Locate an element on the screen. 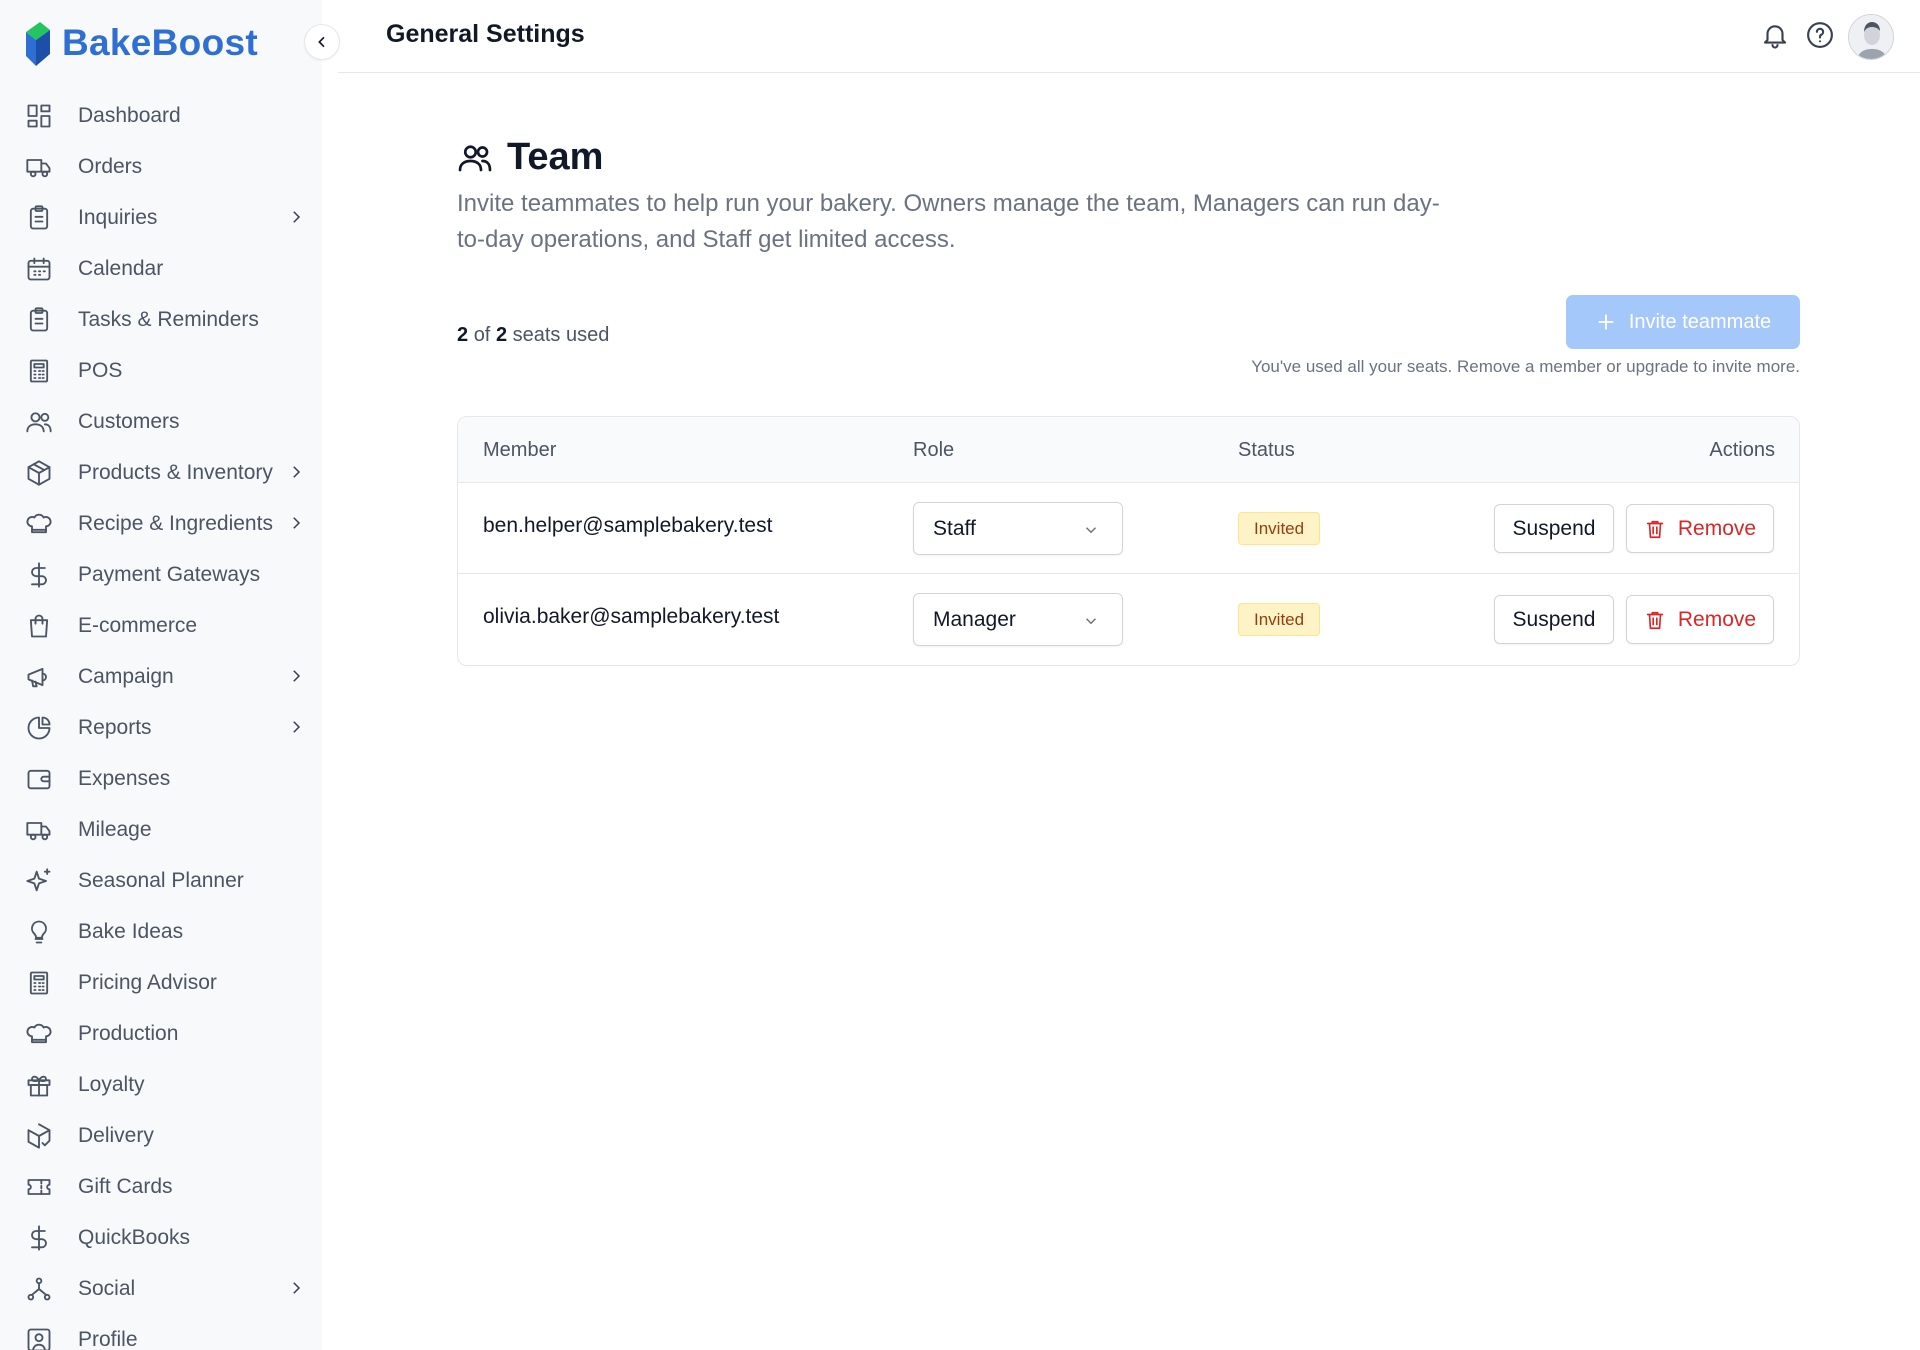  profile-icon is located at coordinates (39, 1337).